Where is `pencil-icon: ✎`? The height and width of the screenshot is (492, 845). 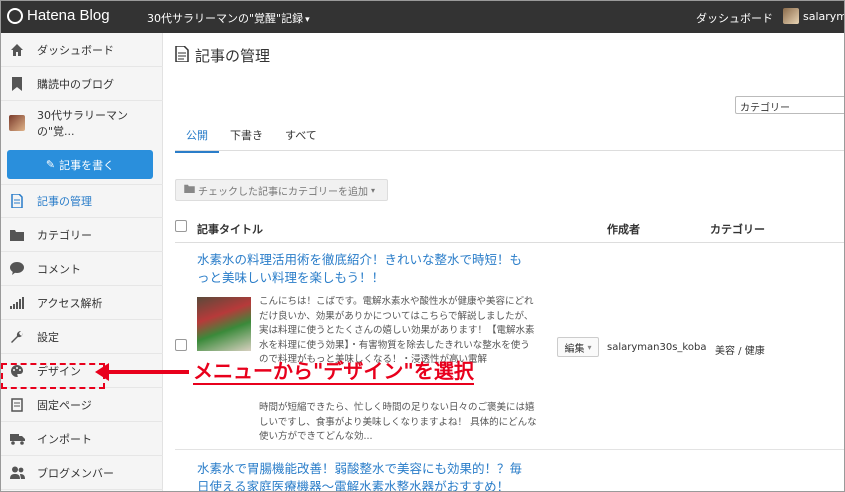 pencil-icon: ✎ is located at coordinates (50, 164).